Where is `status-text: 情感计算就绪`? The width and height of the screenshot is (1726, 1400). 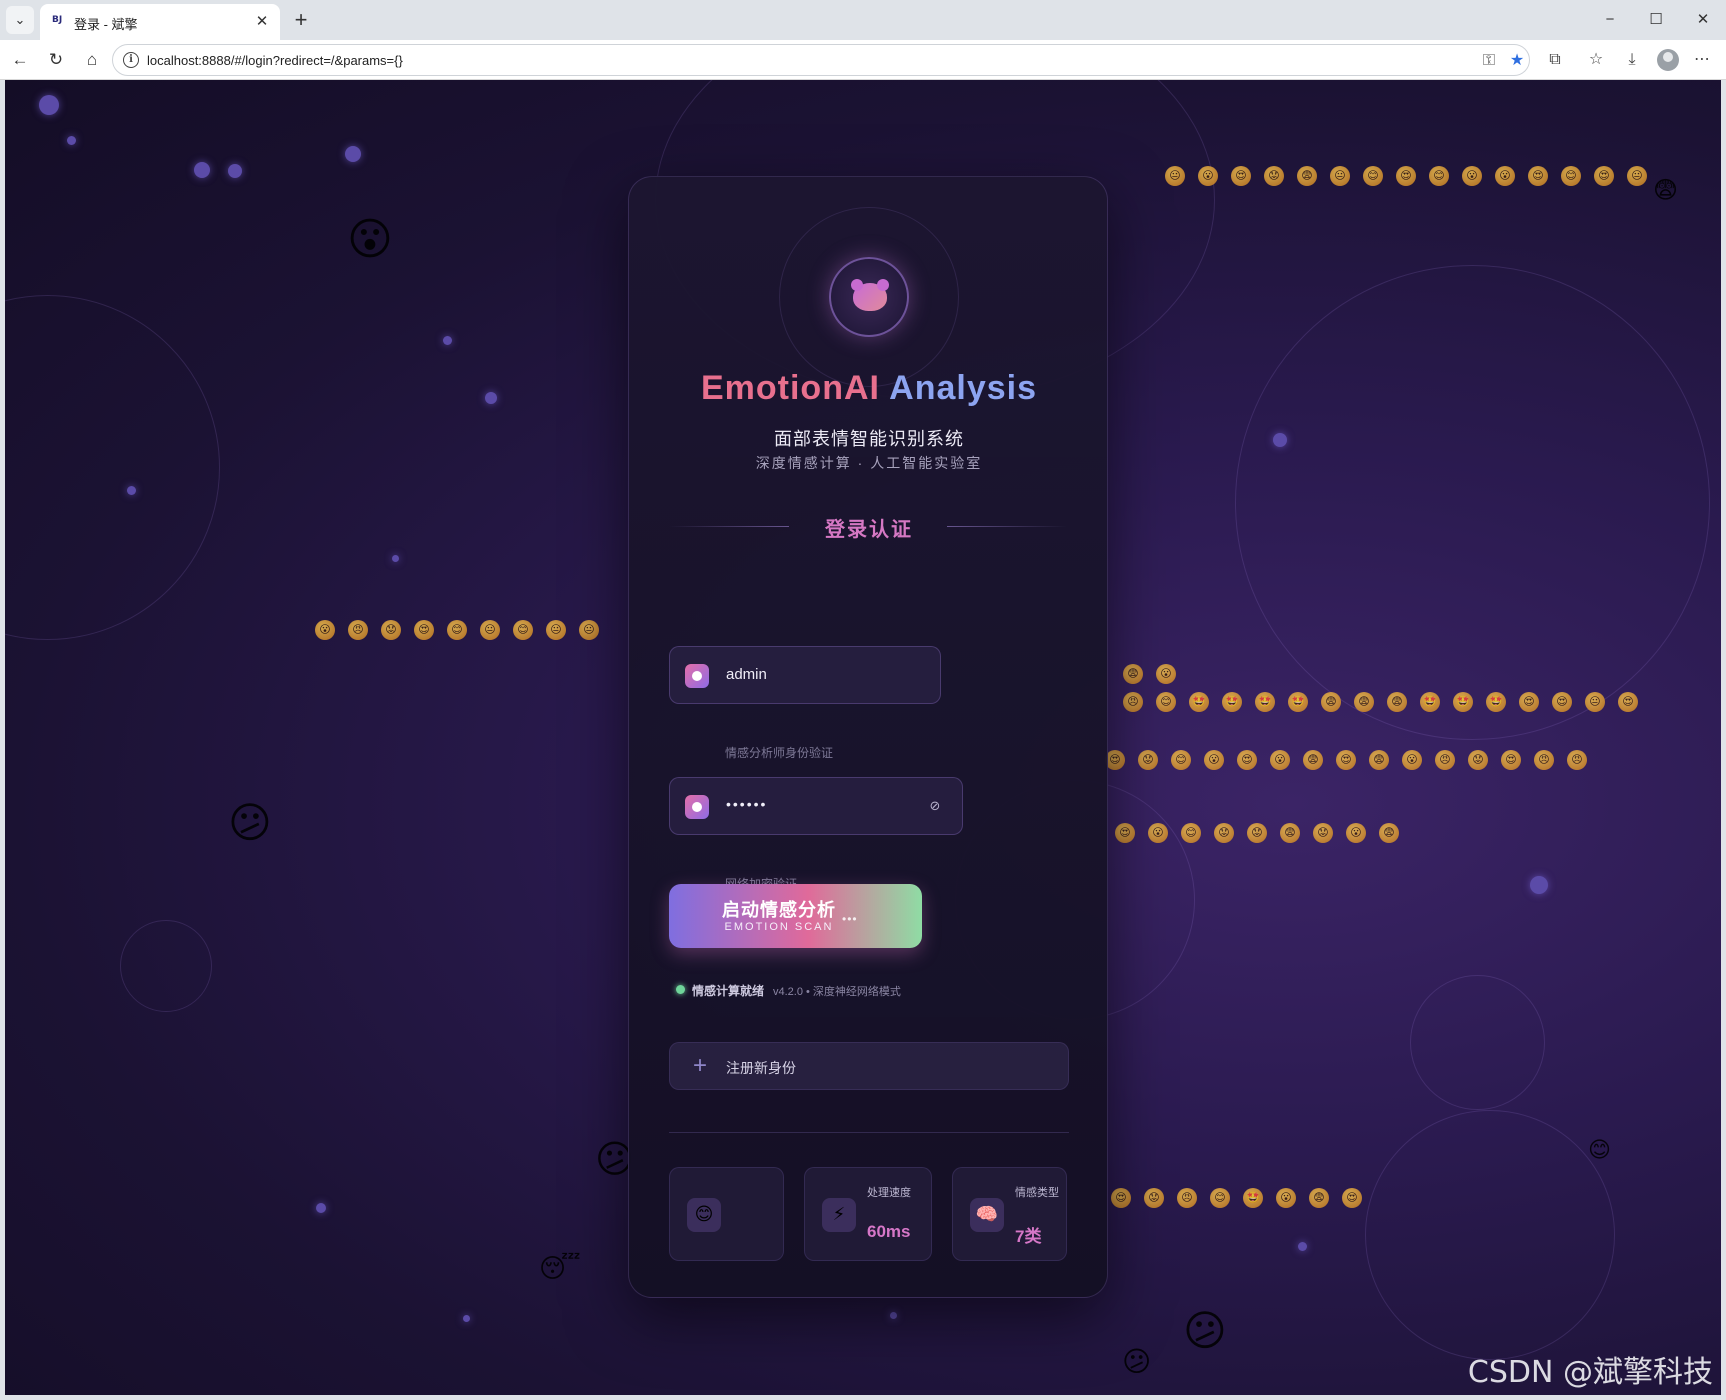 status-text: 情感计算就绪 is located at coordinates (728, 991).